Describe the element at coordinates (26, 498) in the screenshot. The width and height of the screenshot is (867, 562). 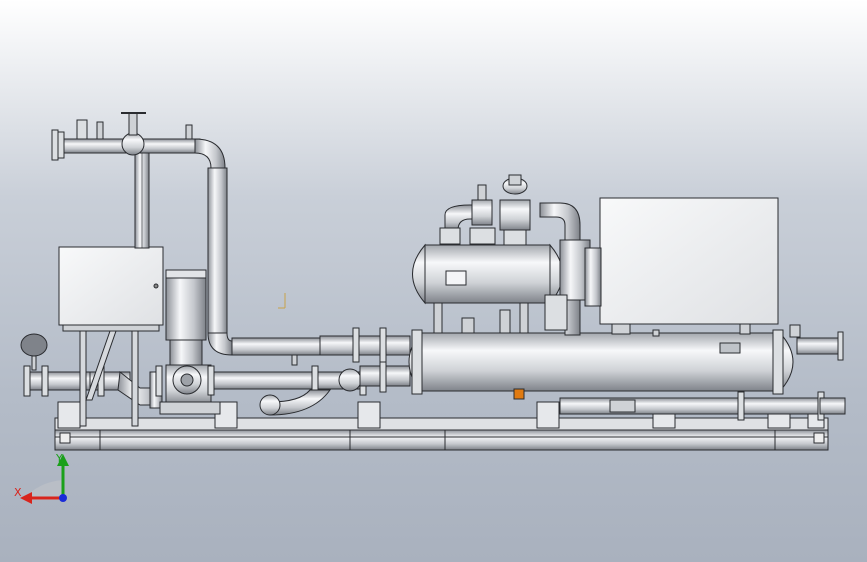
I see `x-axis-arrowhead` at that location.